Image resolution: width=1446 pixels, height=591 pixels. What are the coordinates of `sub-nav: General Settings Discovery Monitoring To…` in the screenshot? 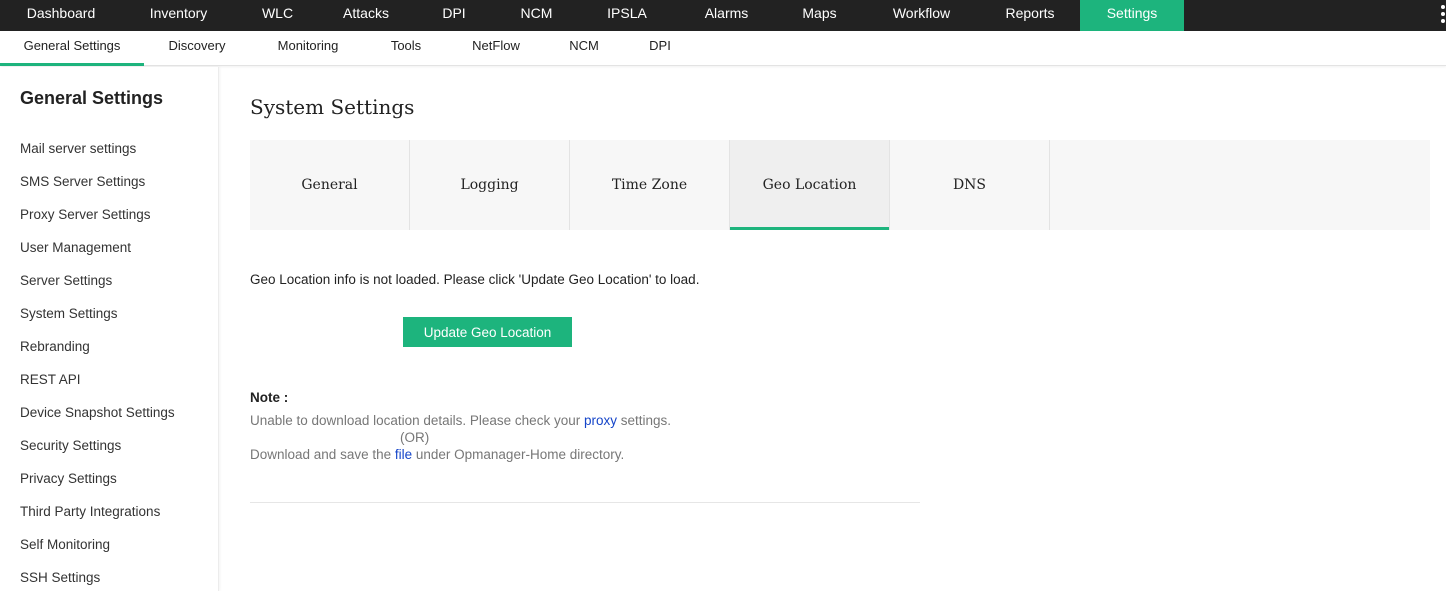 It's located at (723, 48).